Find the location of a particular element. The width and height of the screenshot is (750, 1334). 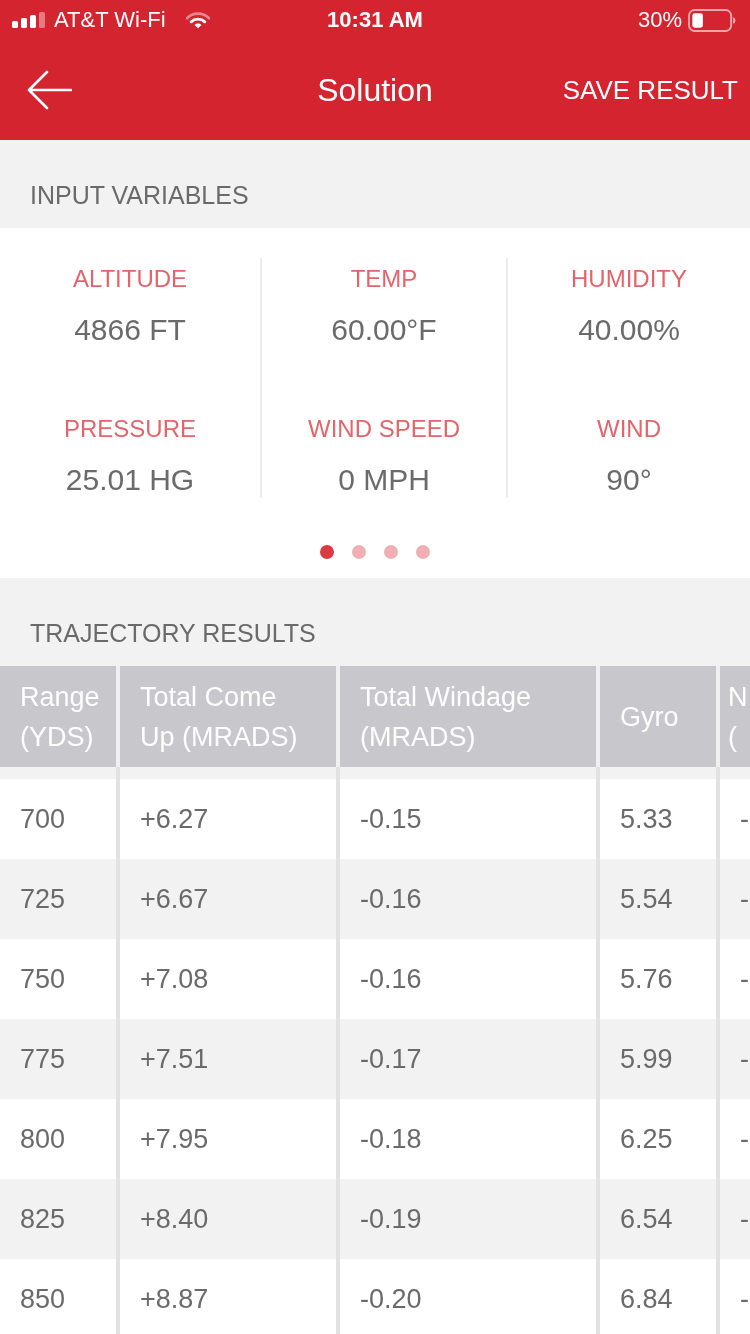

screen-title: Solution is located at coordinates (375, 90).